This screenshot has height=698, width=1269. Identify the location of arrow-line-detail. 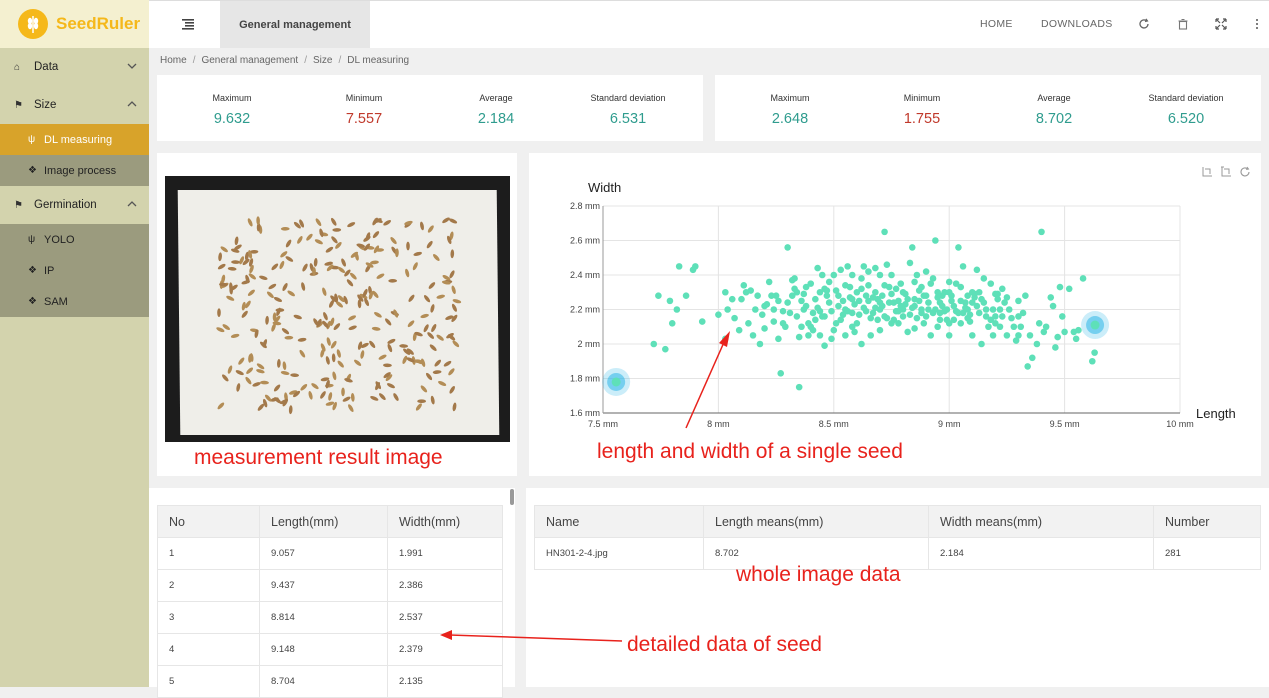
(536, 638).